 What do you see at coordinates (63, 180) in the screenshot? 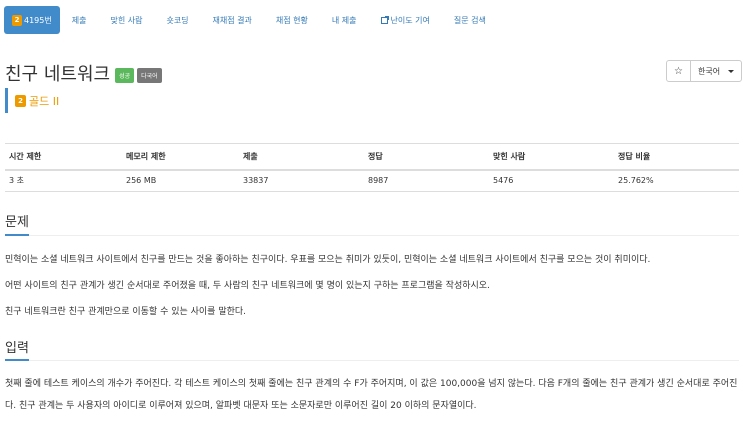
I see `time-limit-value: 3 초` at bounding box center [63, 180].